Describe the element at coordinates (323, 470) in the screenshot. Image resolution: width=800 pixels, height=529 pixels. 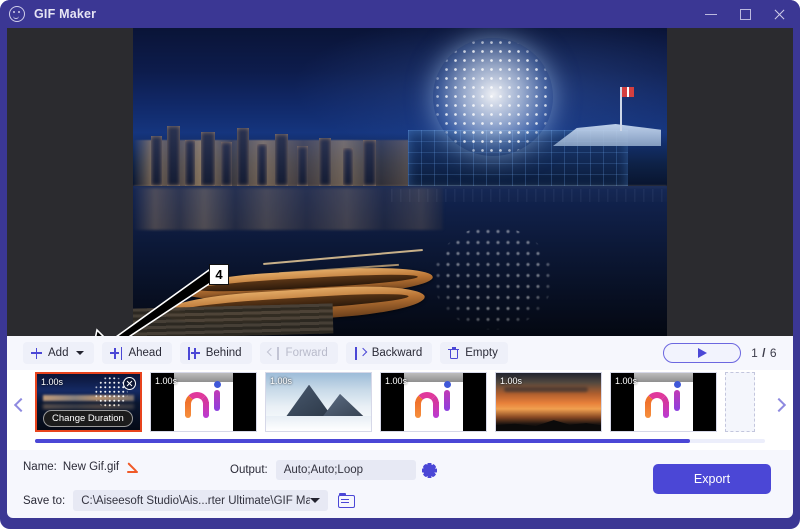
I see `output-value: Auto;Auto;Loop` at that location.